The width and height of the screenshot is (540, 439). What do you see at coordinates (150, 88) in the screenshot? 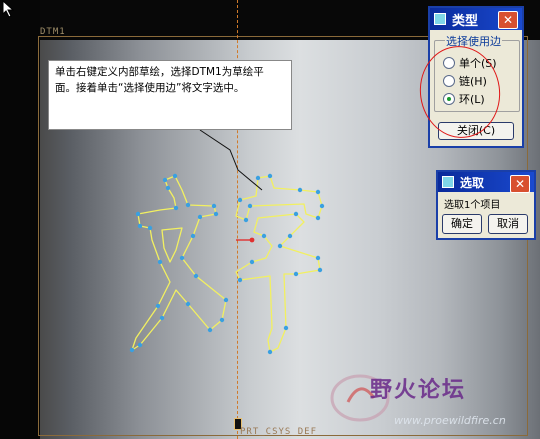
I see `instruction-line-2: 面。接着单击“选择使用边”将文字选中。` at bounding box center [150, 88].